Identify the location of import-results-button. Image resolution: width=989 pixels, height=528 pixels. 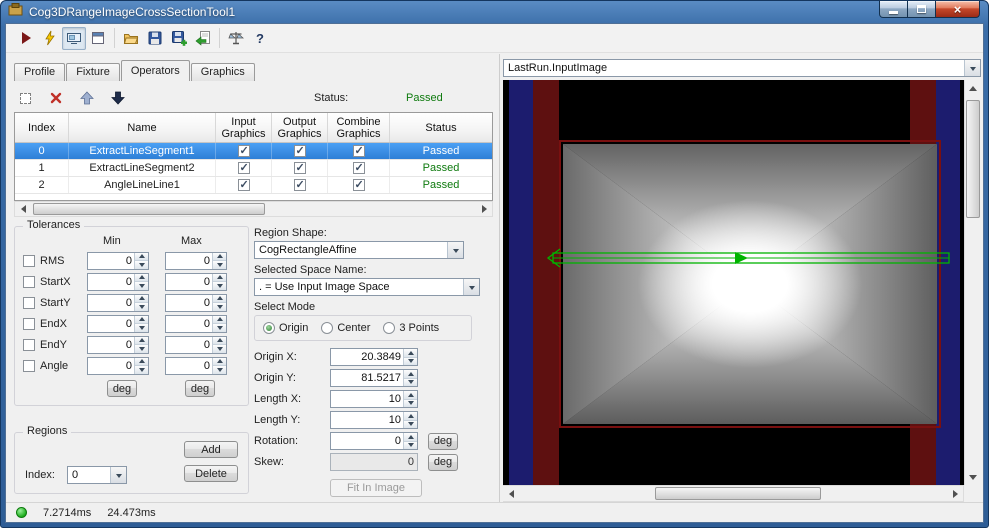
(203, 38).